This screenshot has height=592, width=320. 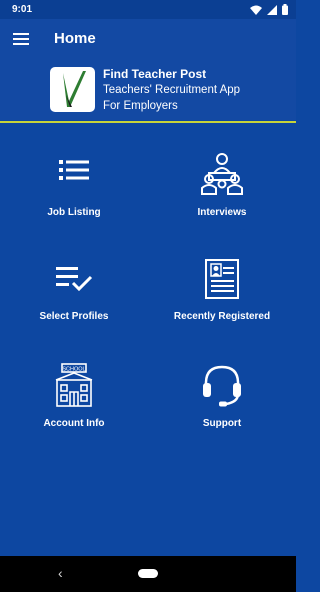 I want to click on header-subtitle-line2: For Employers, so click(x=140, y=106).